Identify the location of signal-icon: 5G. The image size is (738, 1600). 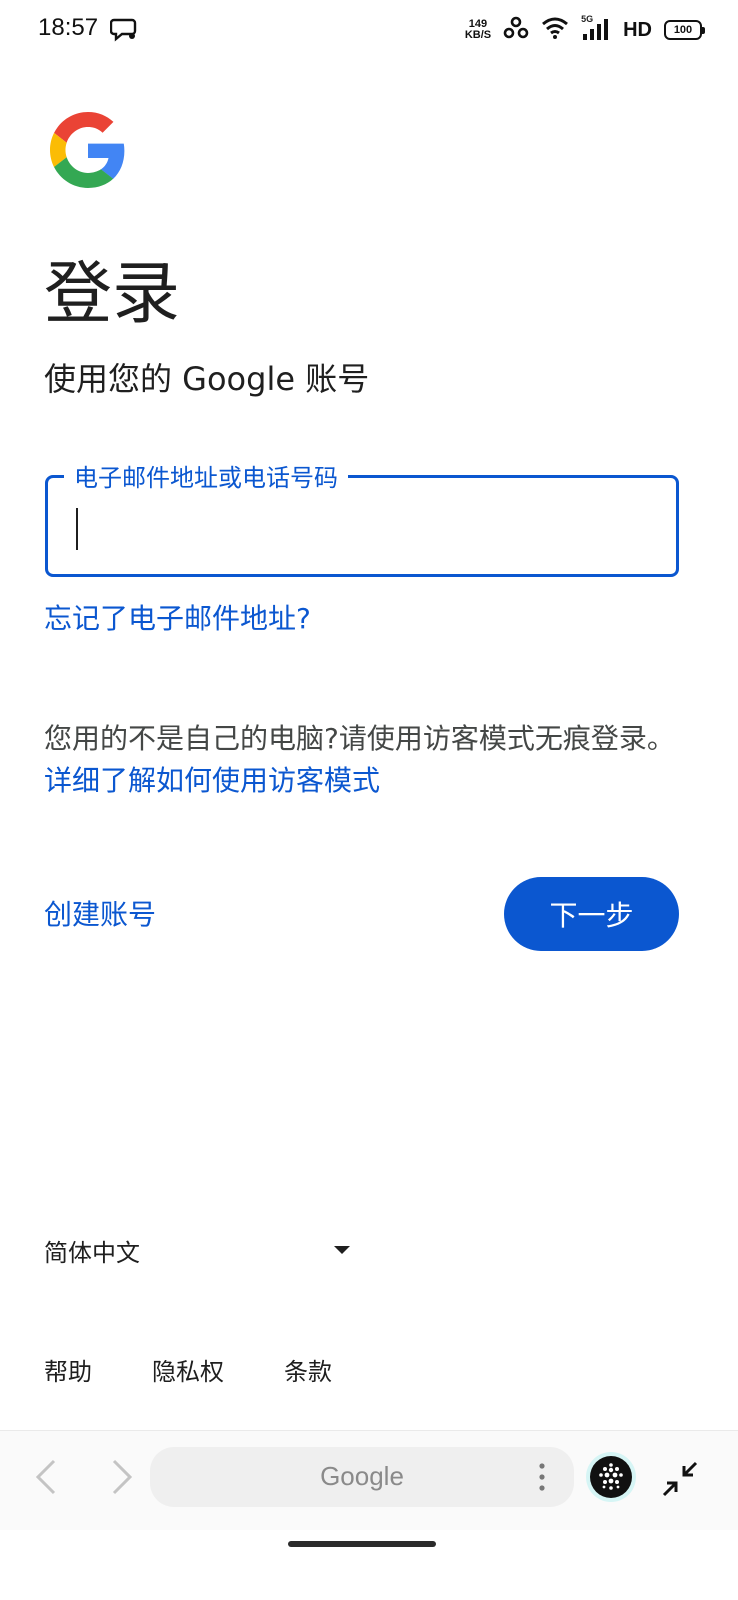
(596, 28).